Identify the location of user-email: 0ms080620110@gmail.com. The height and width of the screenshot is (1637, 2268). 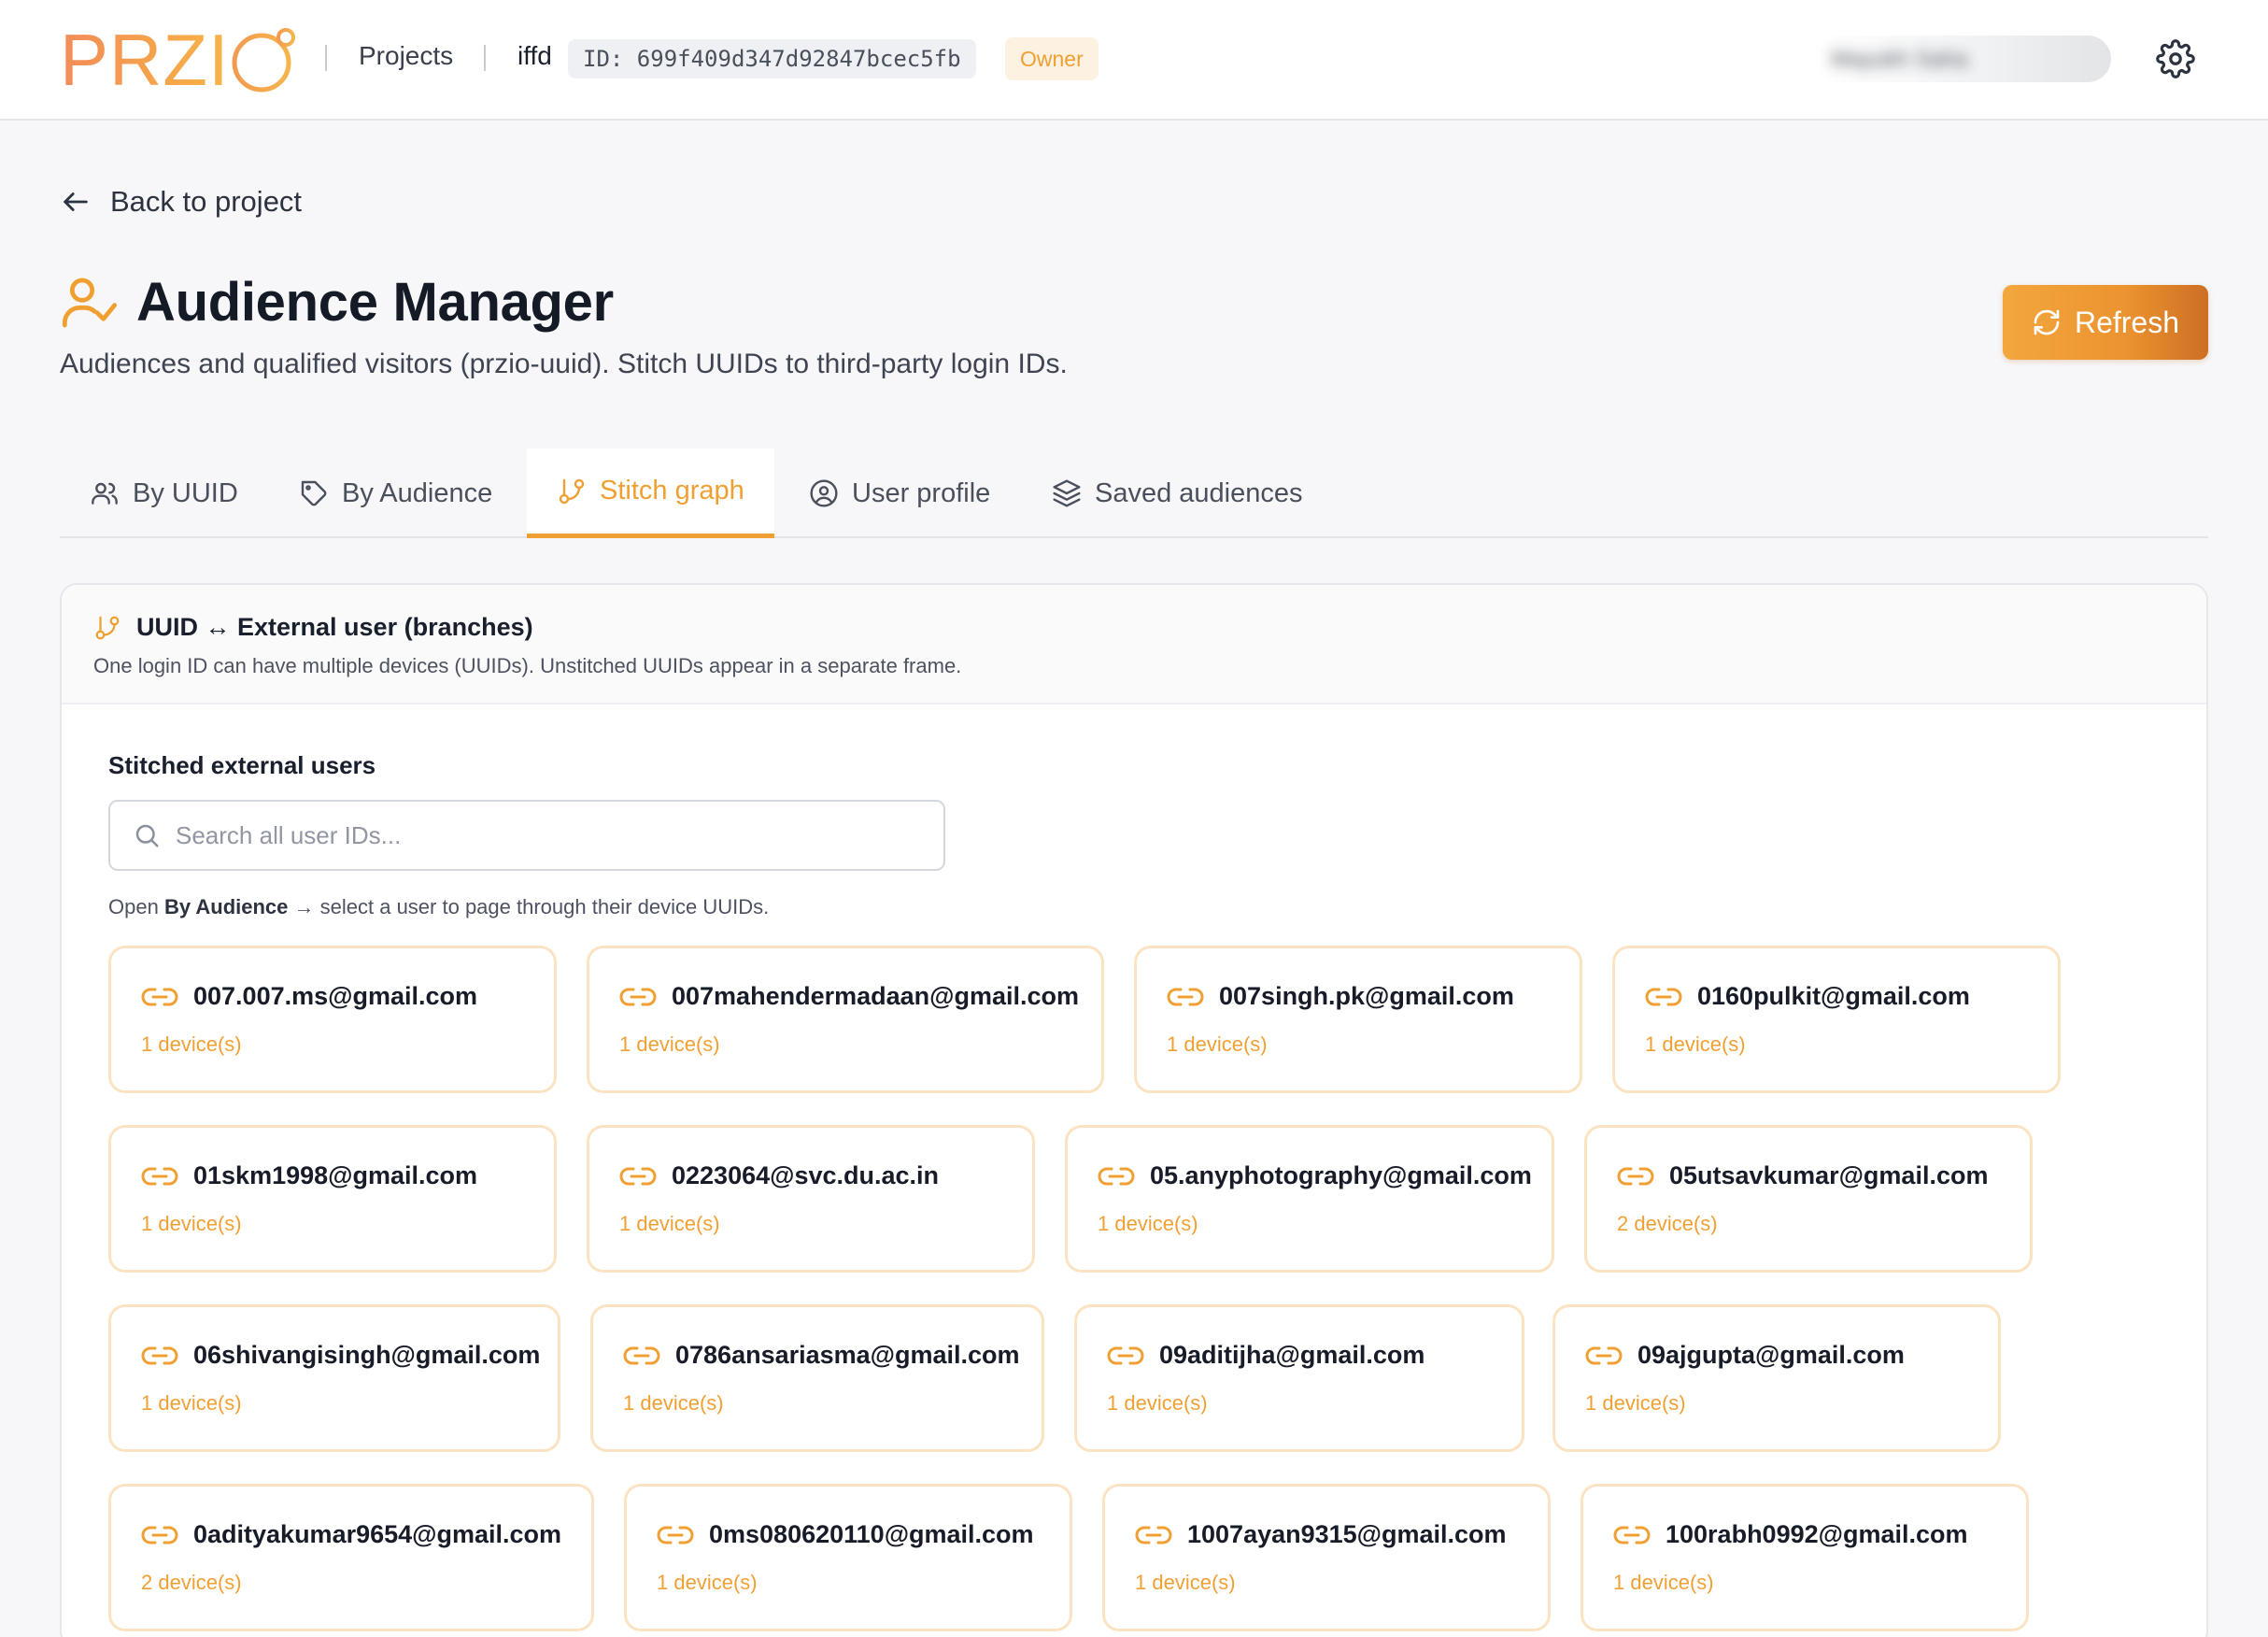
(871, 1534).